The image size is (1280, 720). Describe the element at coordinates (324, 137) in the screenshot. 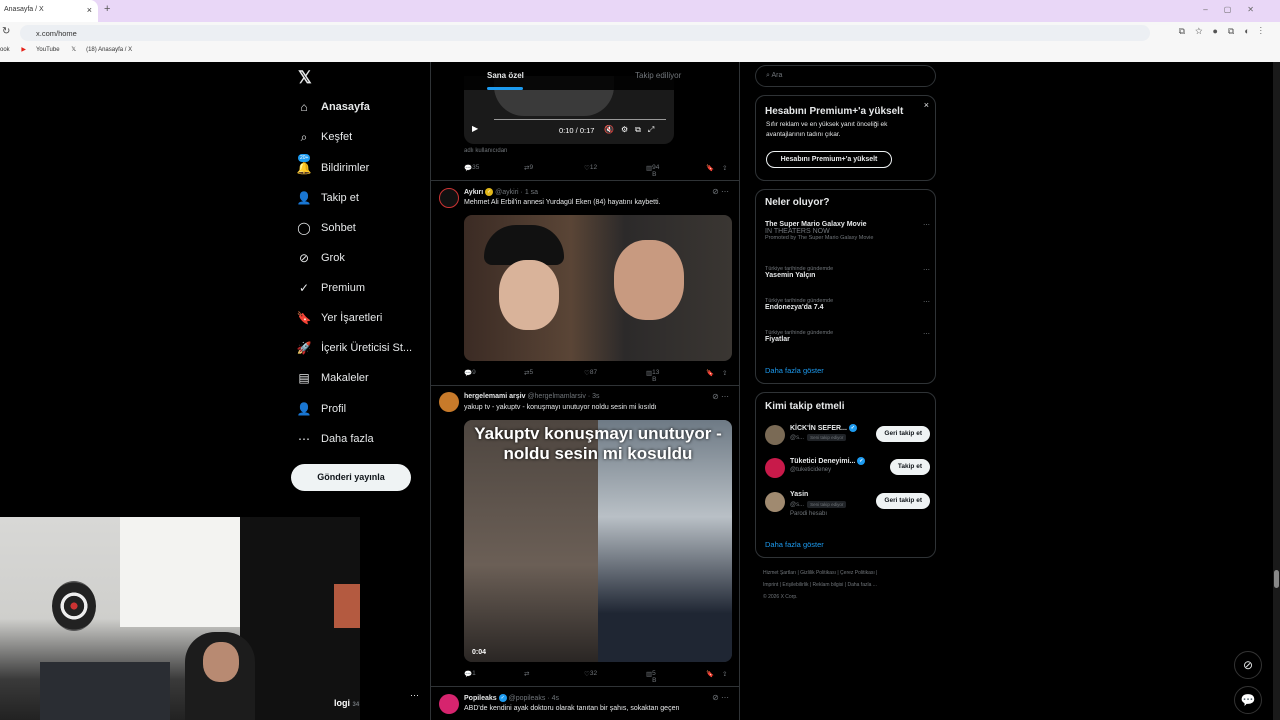

I see `nav-item-search: ⌕ Keşfet` at that location.